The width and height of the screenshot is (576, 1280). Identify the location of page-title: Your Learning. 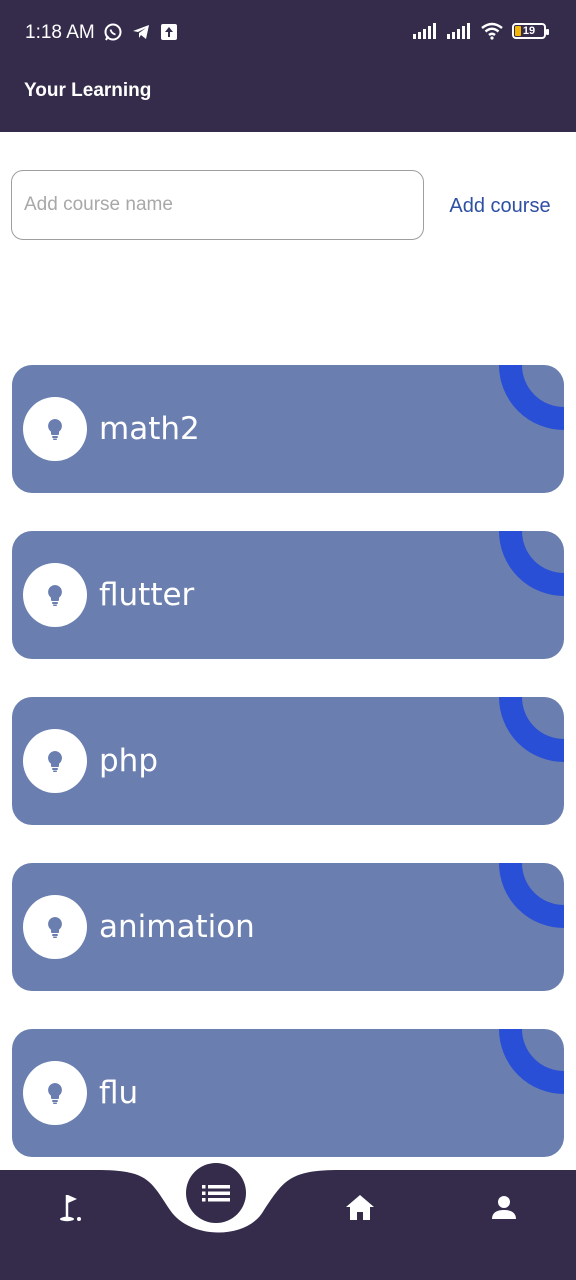
(88, 90).